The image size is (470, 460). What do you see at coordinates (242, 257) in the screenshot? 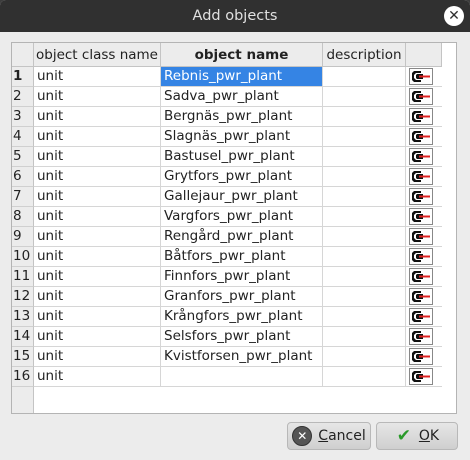
I see `object-name-cell: Båtfors_pwr_plant` at bounding box center [242, 257].